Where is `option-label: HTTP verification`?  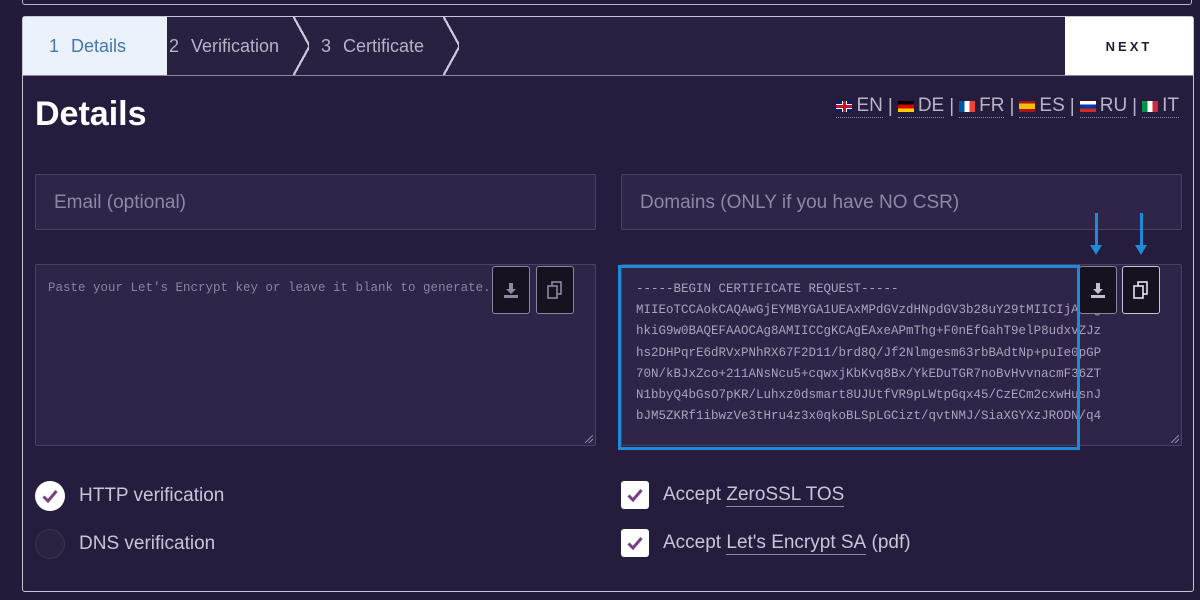 option-label: HTTP verification is located at coordinates (152, 495).